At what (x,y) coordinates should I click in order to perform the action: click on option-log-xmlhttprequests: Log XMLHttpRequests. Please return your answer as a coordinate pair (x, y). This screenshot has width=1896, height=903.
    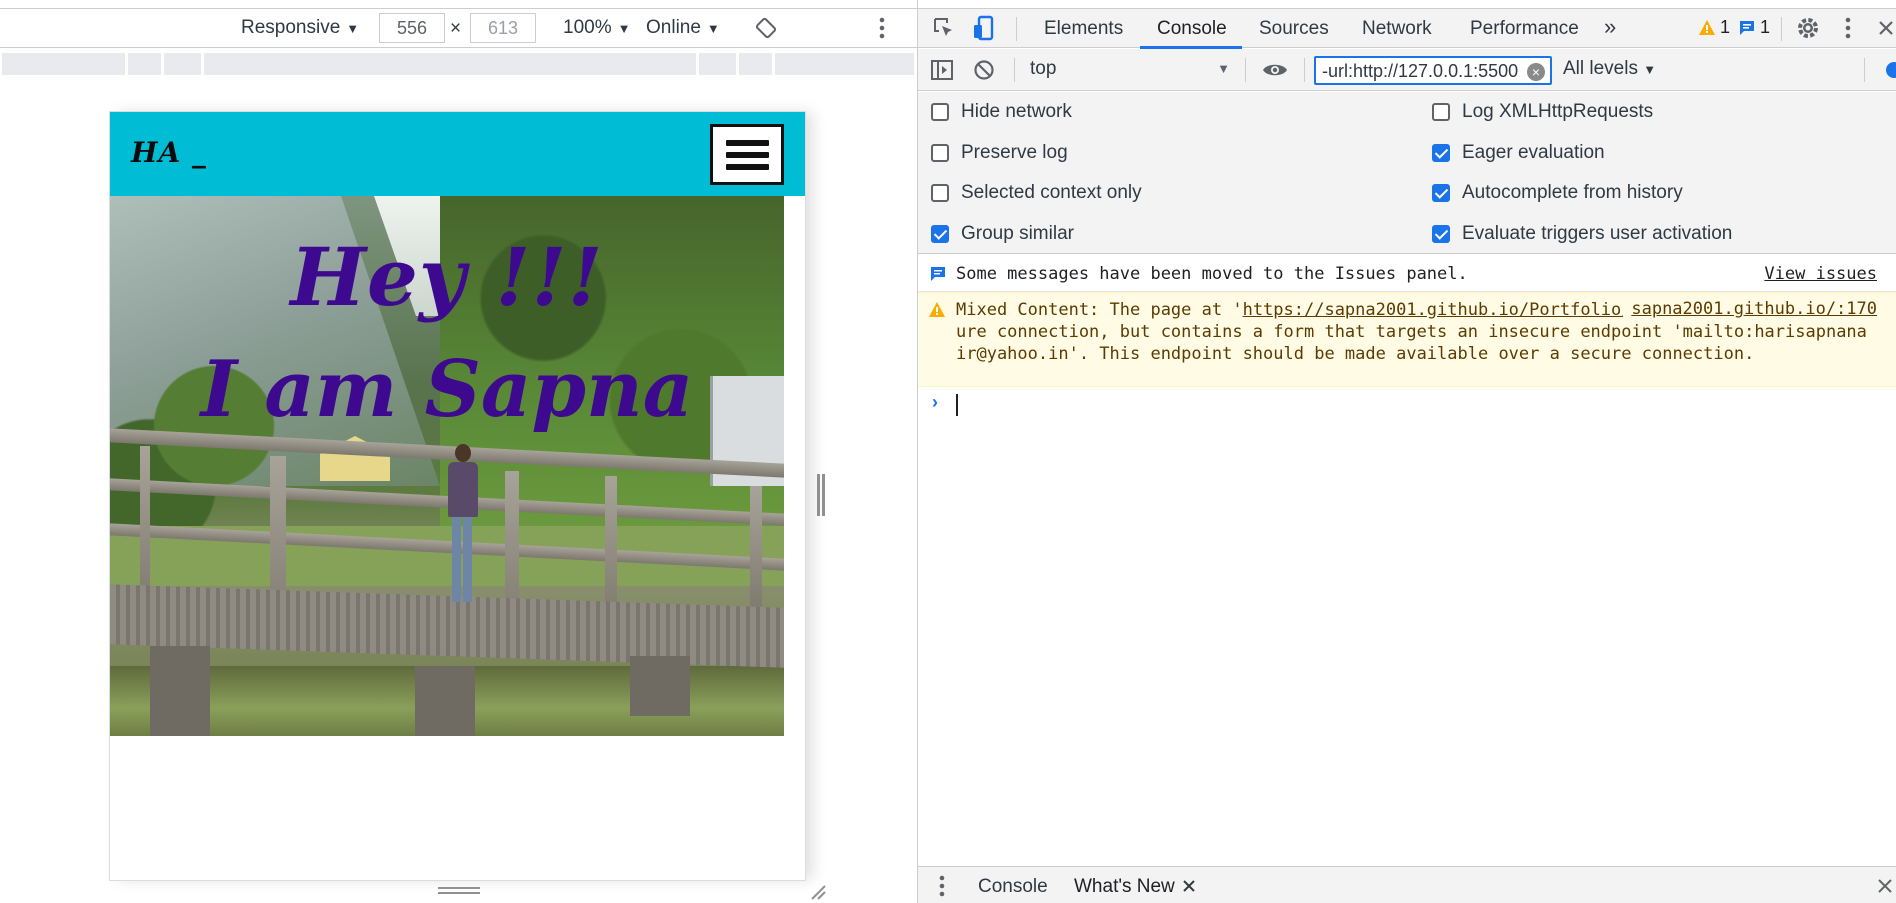
    Looking at the image, I should click on (1542, 112).